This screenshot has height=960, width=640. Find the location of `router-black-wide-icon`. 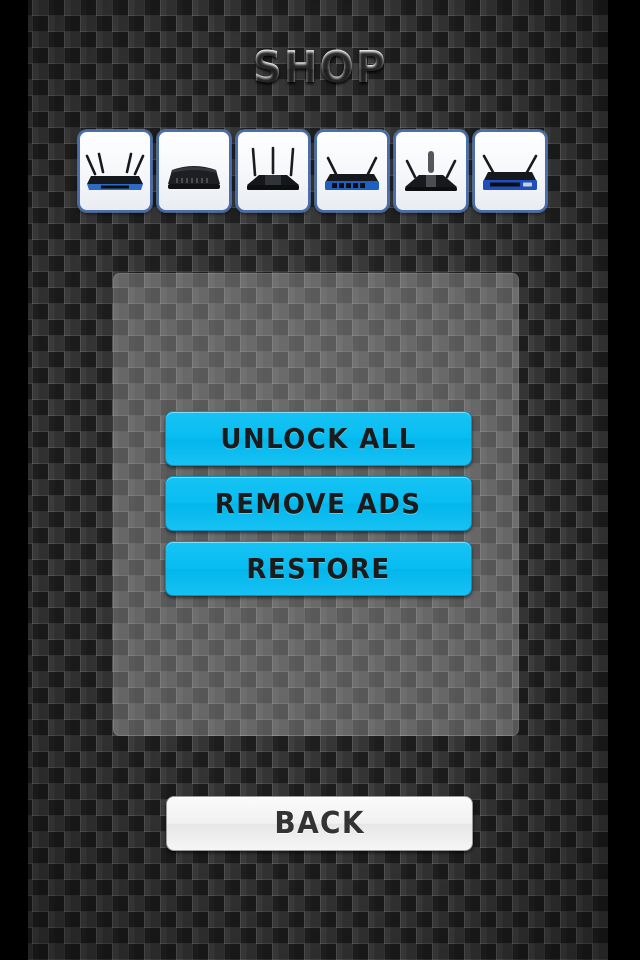

router-black-wide-icon is located at coordinates (431, 171).